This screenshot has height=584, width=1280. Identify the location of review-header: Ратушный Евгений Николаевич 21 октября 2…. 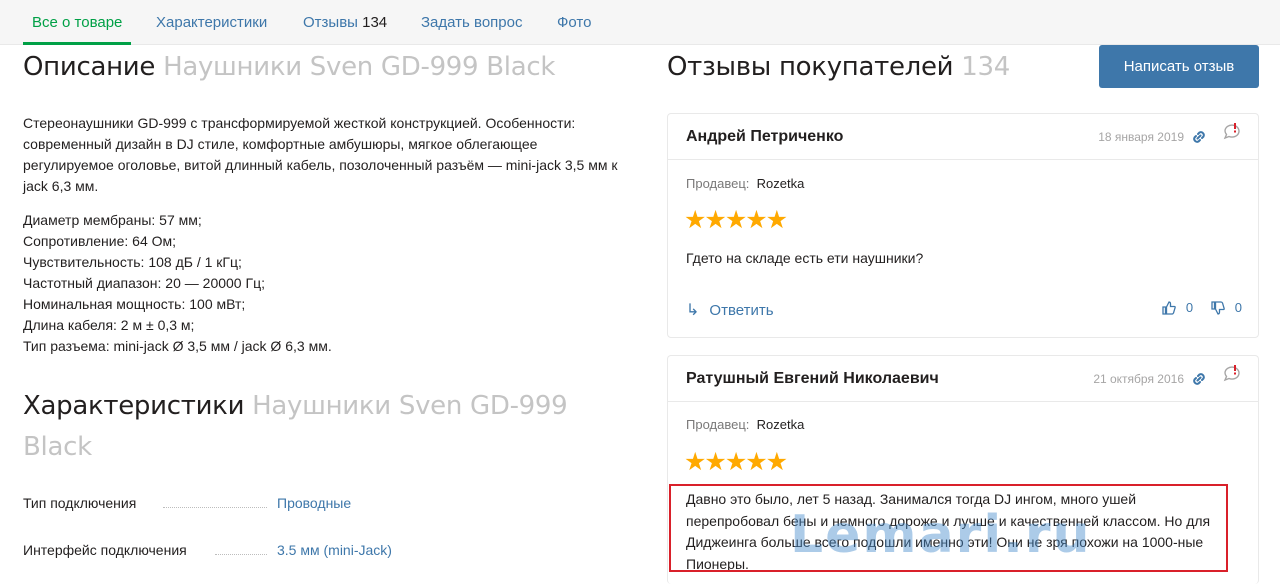
(963, 379).